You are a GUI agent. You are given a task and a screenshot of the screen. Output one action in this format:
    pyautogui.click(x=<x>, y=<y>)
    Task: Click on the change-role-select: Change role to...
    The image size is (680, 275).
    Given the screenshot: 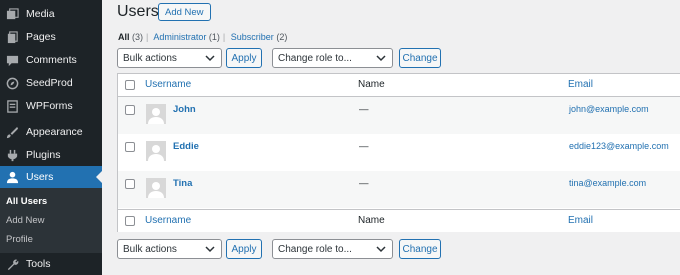 What is the action you would take?
    pyautogui.click(x=332, y=58)
    